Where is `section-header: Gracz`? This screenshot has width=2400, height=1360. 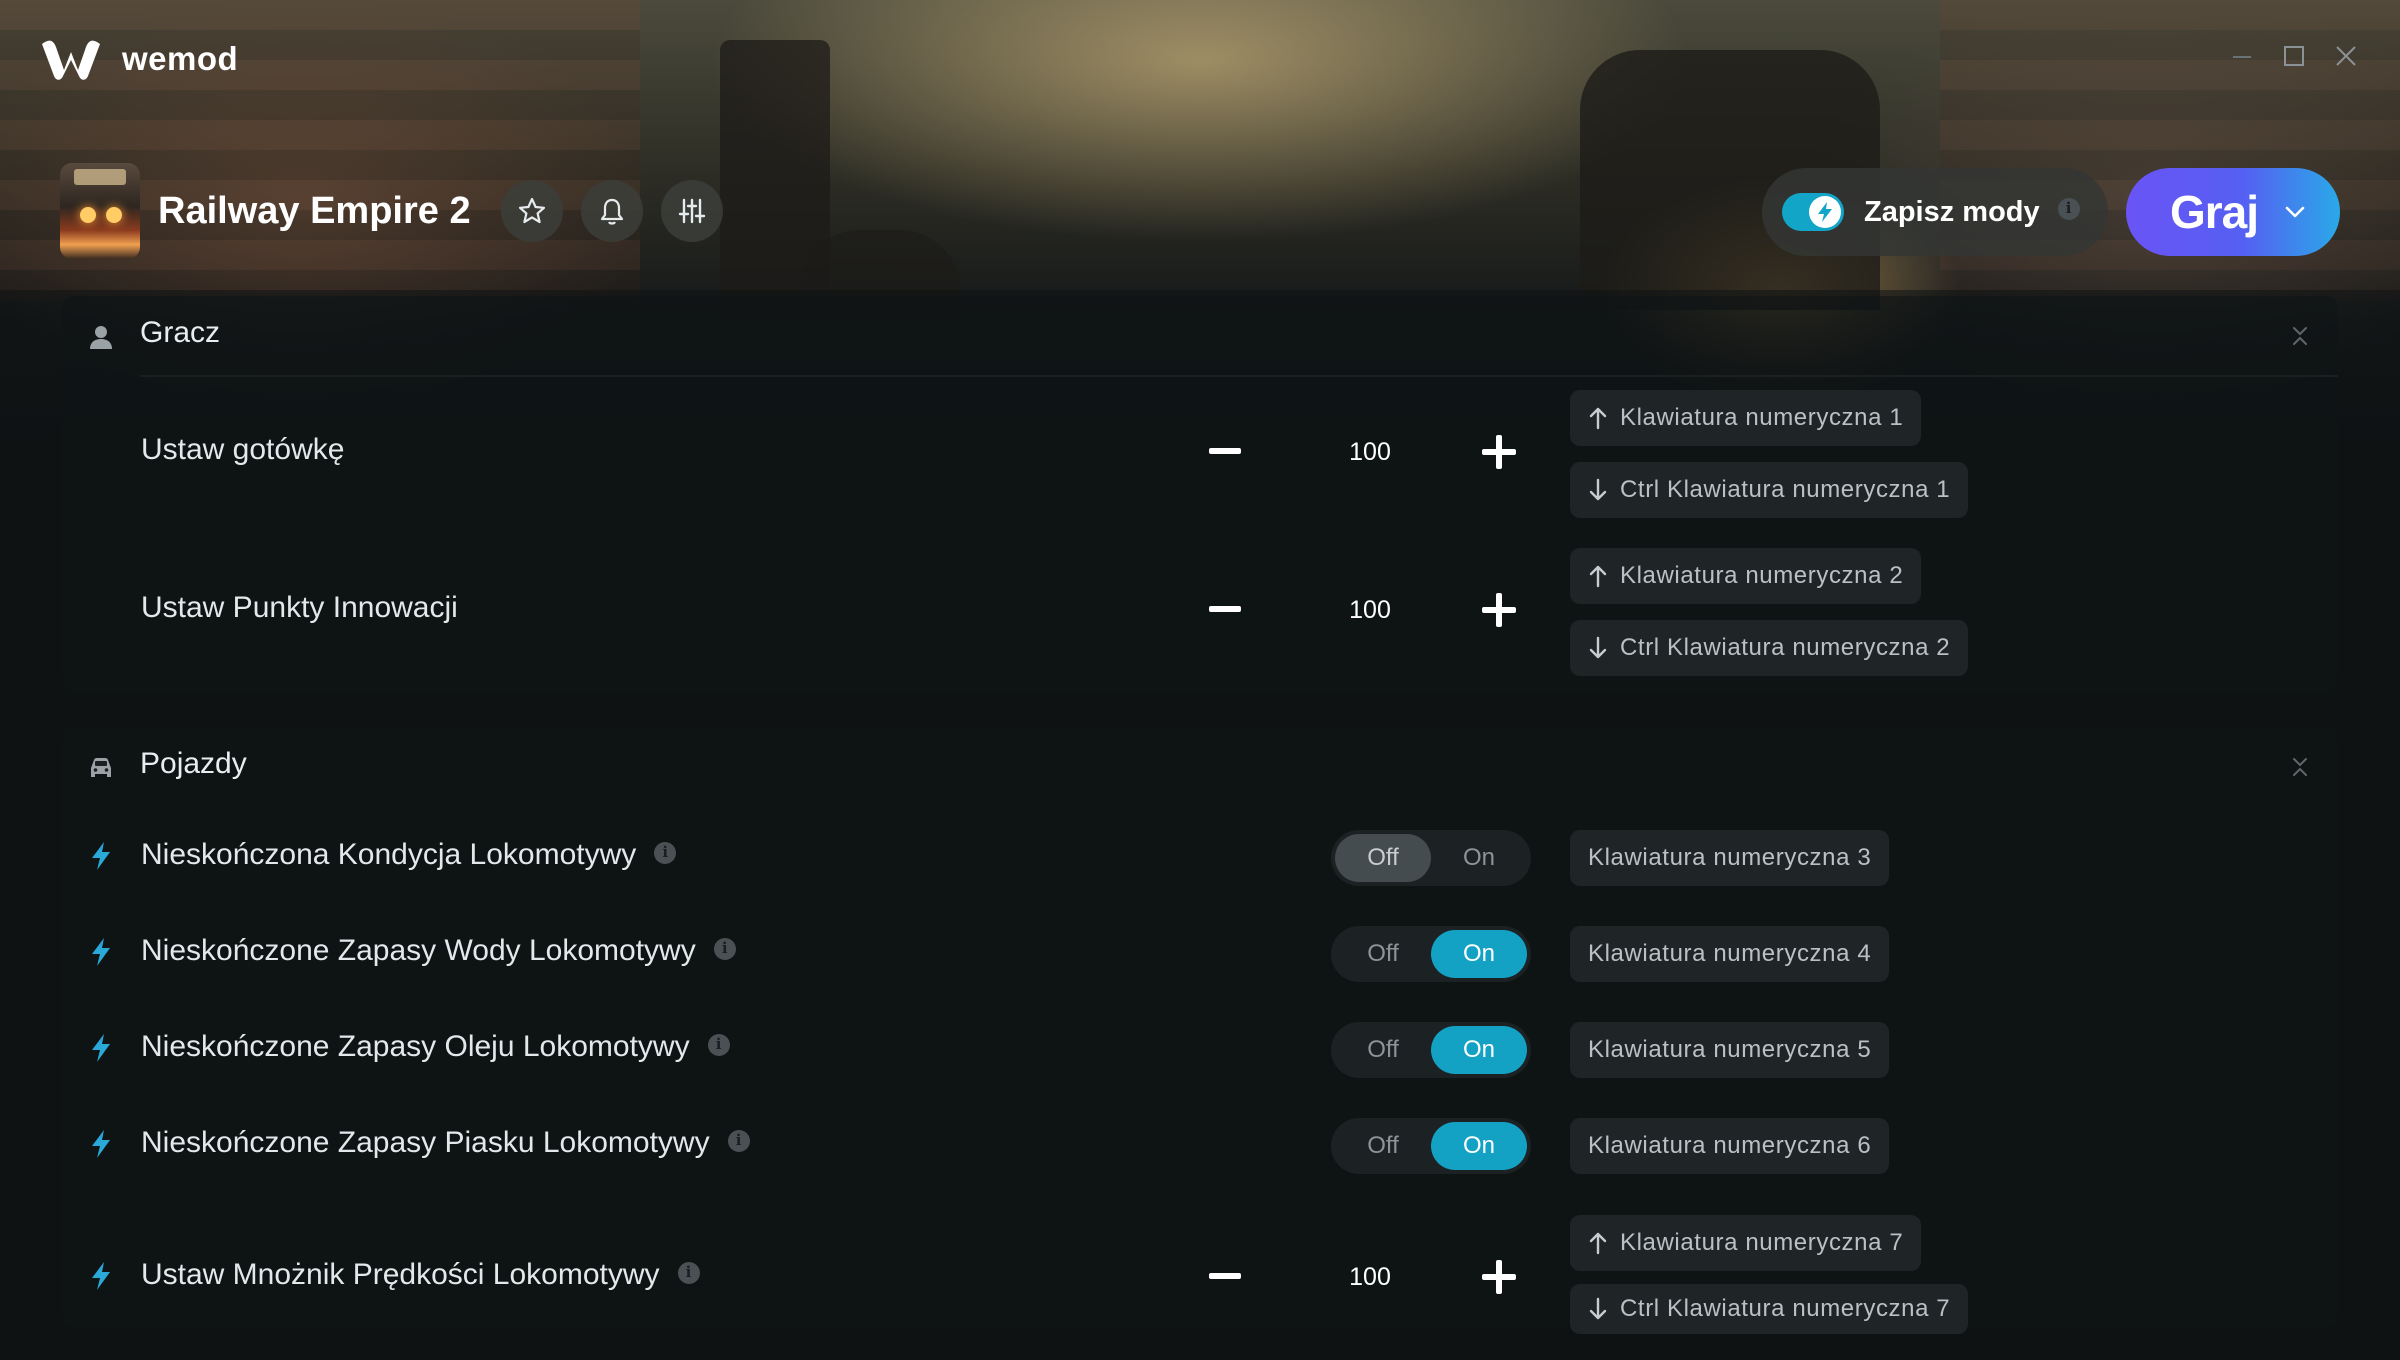
section-header: Gracz is located at coordinates (1200, 336).